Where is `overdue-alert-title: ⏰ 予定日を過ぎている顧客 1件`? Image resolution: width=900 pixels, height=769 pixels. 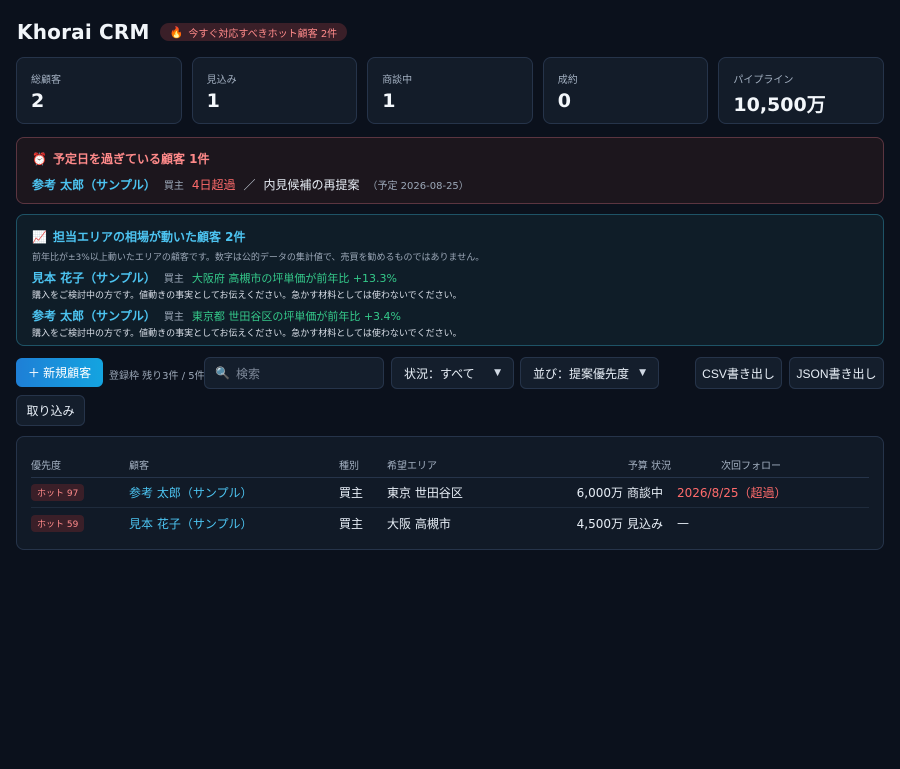
overdue-alert-title: ⏰ 予定日を過ぎている顧客 1件 is located at coordinates (450, 158).